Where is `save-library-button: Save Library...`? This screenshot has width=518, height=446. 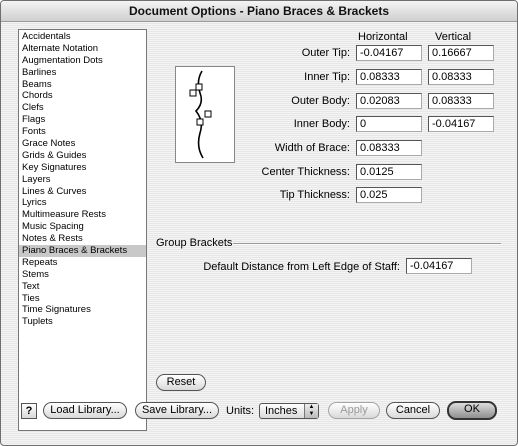
save-library-button: Save Library... is located at coordinates (177, 410).